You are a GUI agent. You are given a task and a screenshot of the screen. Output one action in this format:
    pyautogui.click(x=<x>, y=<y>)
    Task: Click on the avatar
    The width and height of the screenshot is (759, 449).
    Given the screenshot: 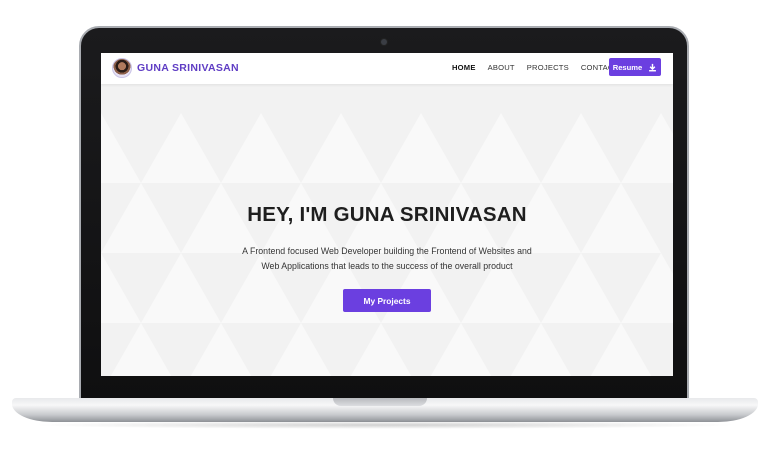 What is the action you would take?
    pyautogui.click(x=122, y=68)
    